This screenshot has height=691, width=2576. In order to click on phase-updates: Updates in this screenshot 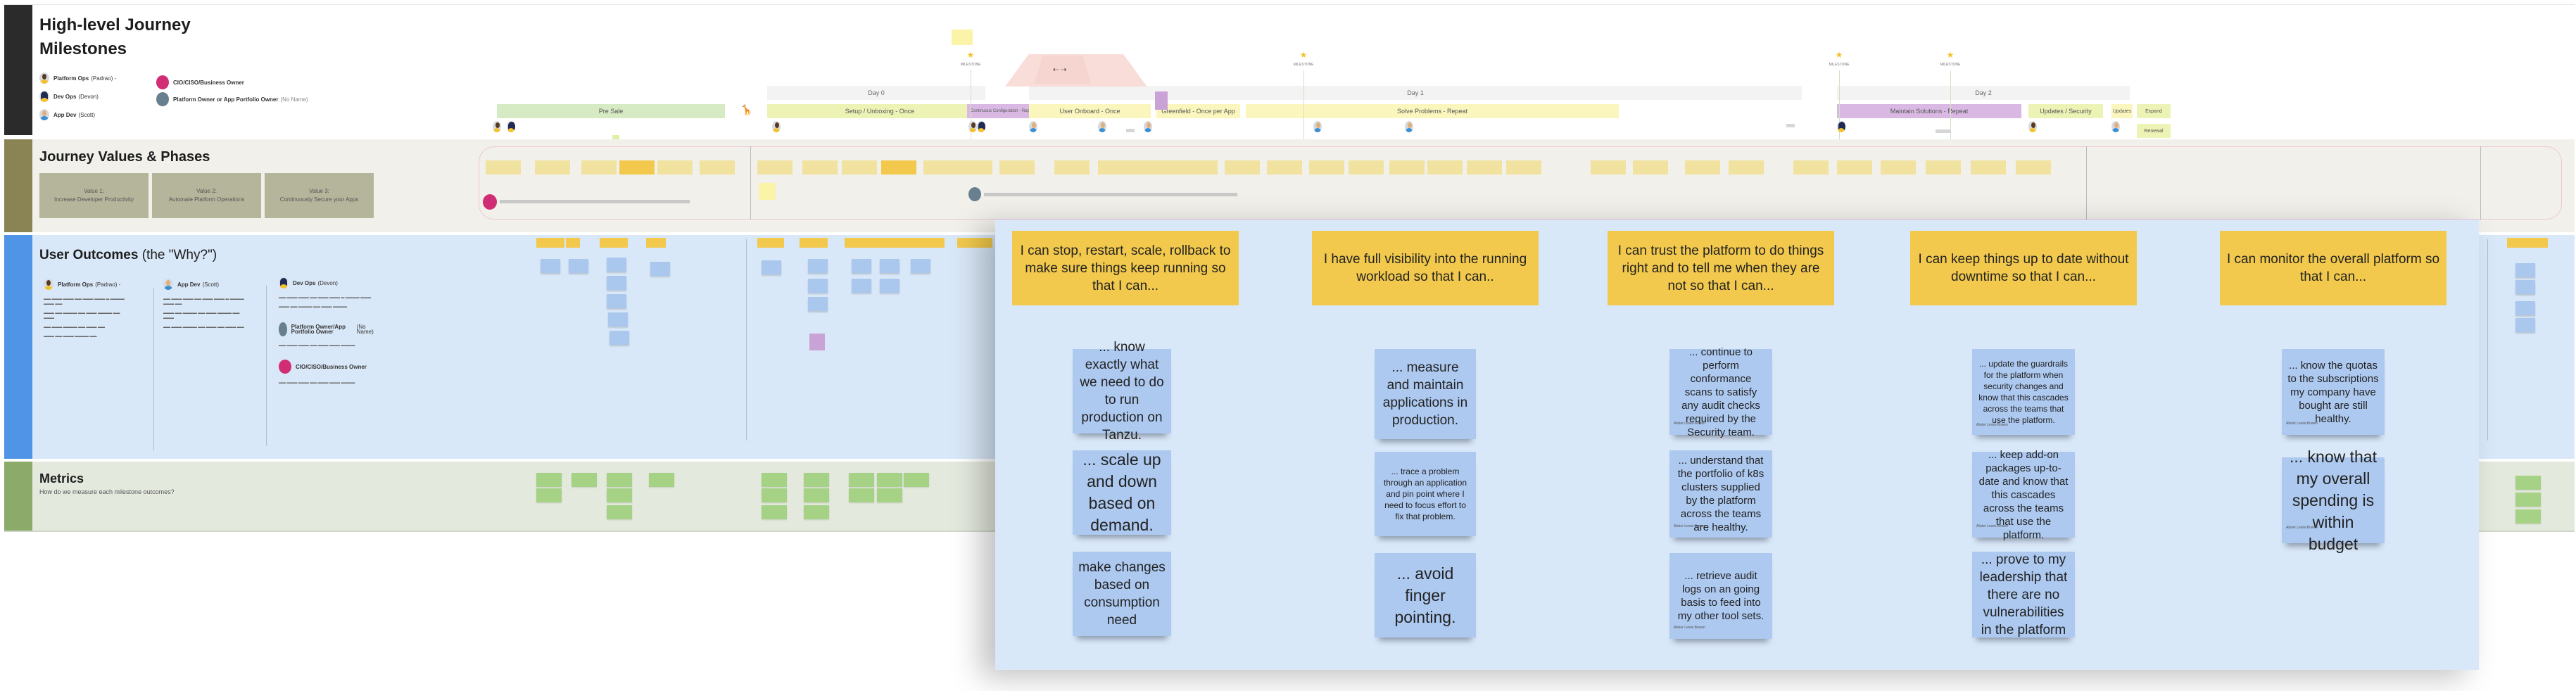, I will do `click(2122, 111)`.